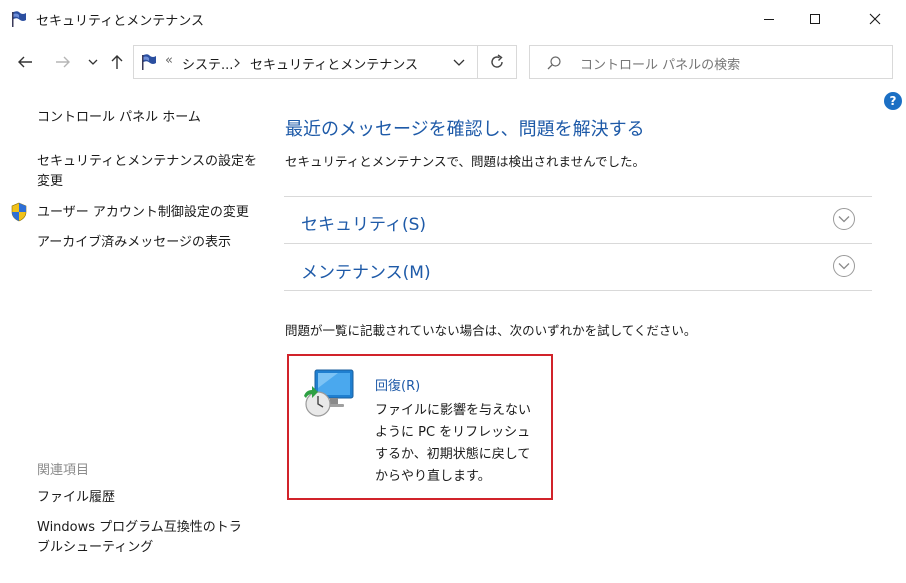  What do you see at coordinates (366, 270) in the screenshot?
I see `section-maintenance-header: メンテナンス(M)` at bounding box center [366, 270].